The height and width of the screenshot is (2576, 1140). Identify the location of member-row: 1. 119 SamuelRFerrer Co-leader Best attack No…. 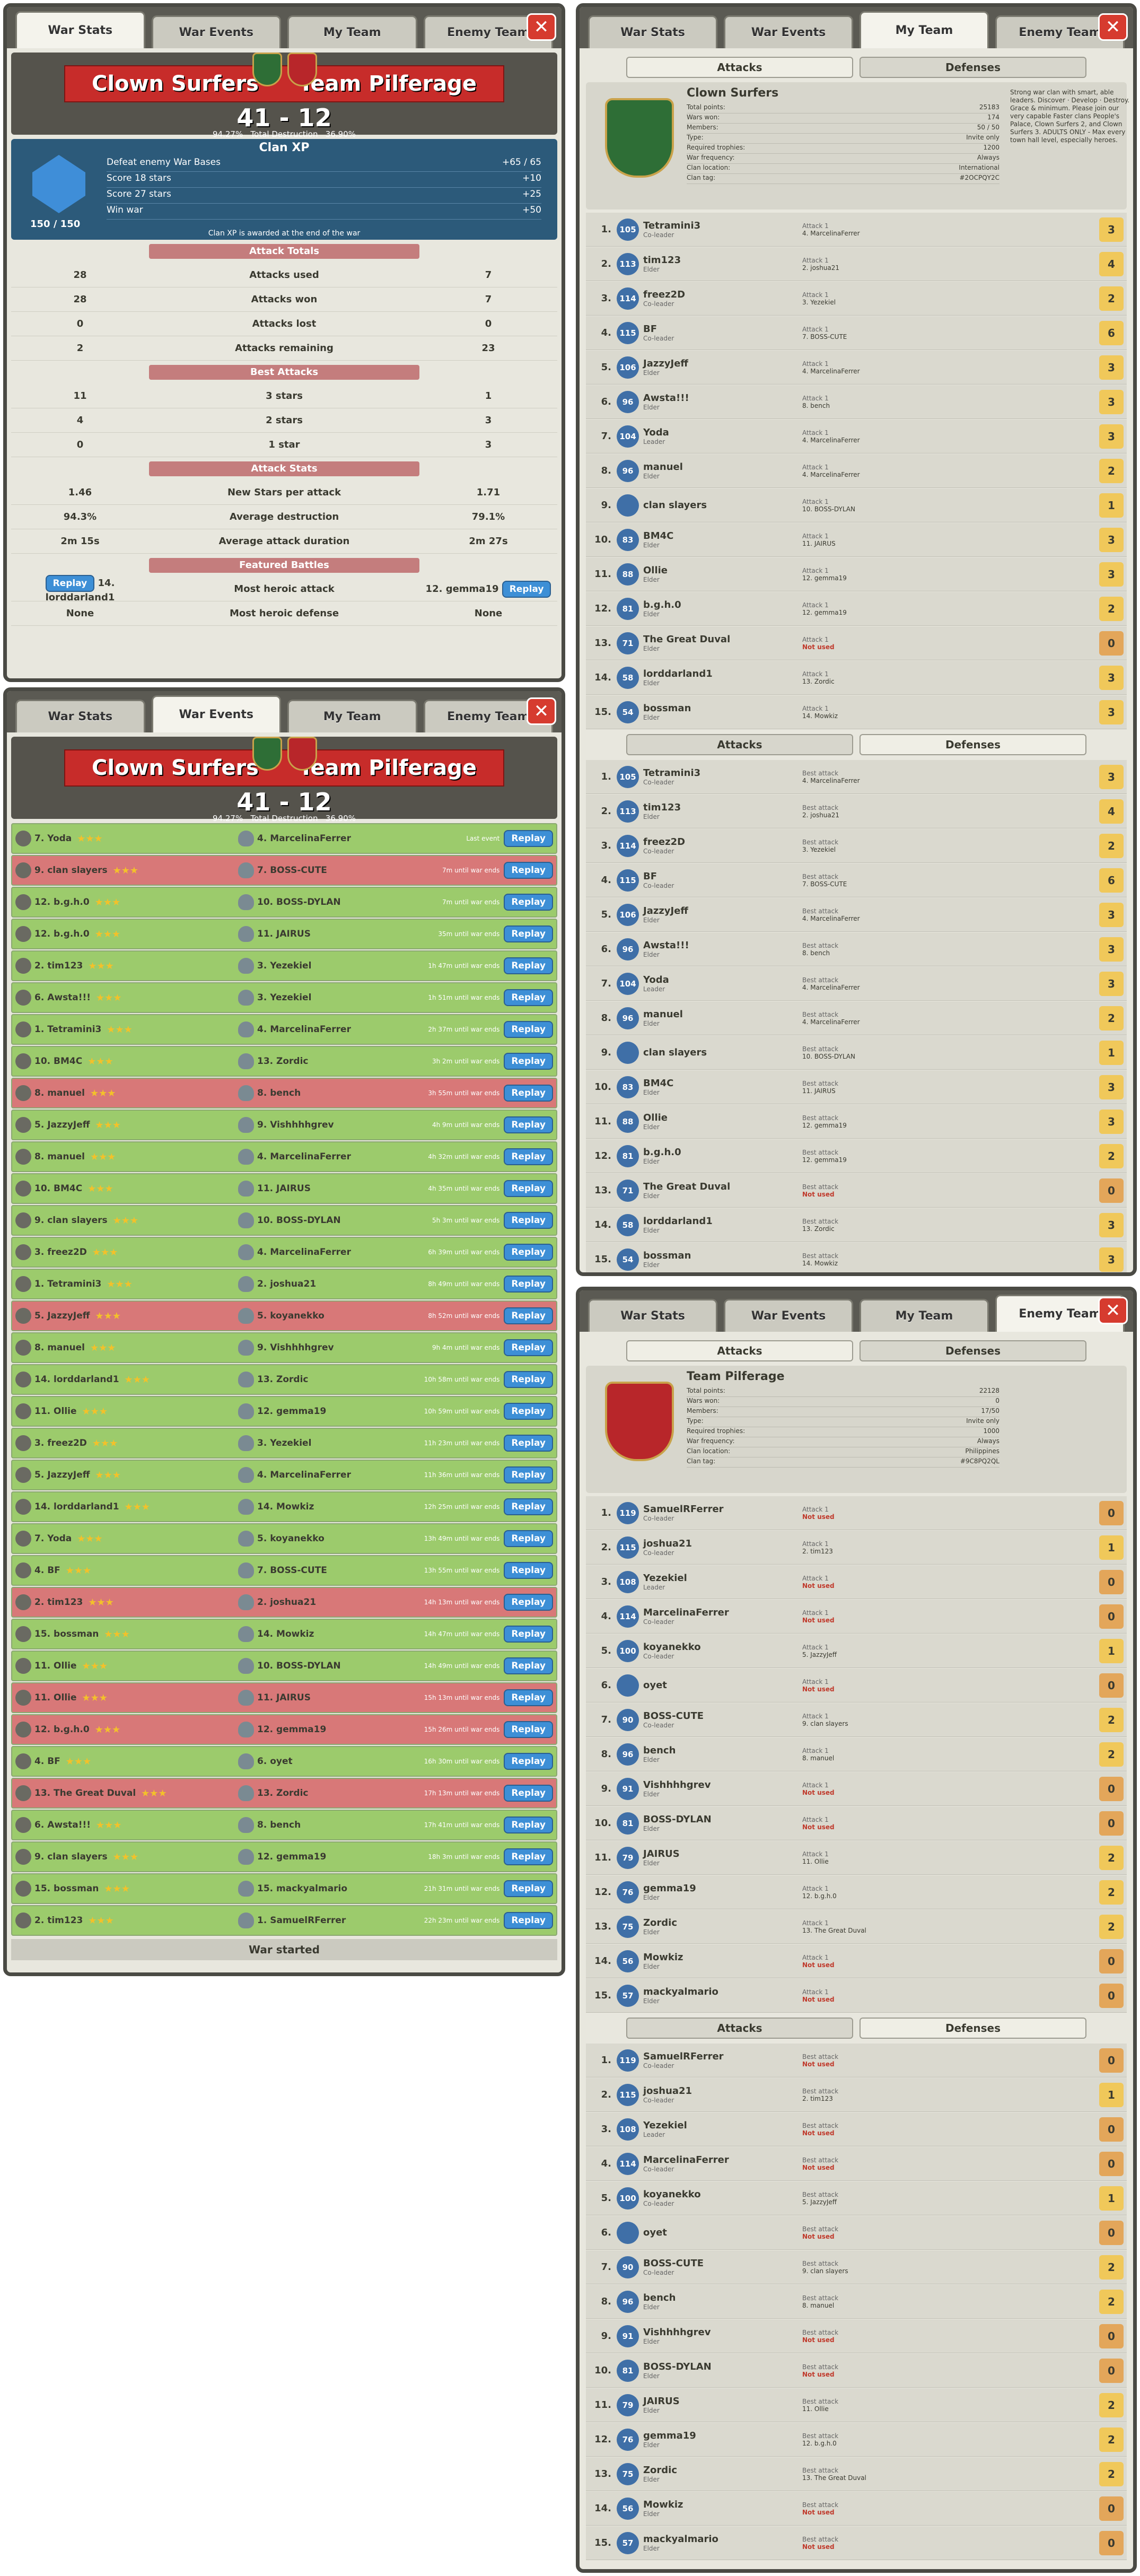
(856, 2060).